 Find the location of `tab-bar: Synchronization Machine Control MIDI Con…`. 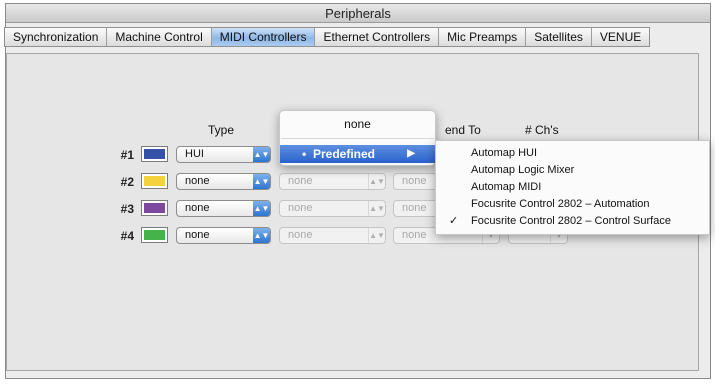

tab-bar: Synchronization Machine Control MIDI Con… is located at coordinates (327, 37).